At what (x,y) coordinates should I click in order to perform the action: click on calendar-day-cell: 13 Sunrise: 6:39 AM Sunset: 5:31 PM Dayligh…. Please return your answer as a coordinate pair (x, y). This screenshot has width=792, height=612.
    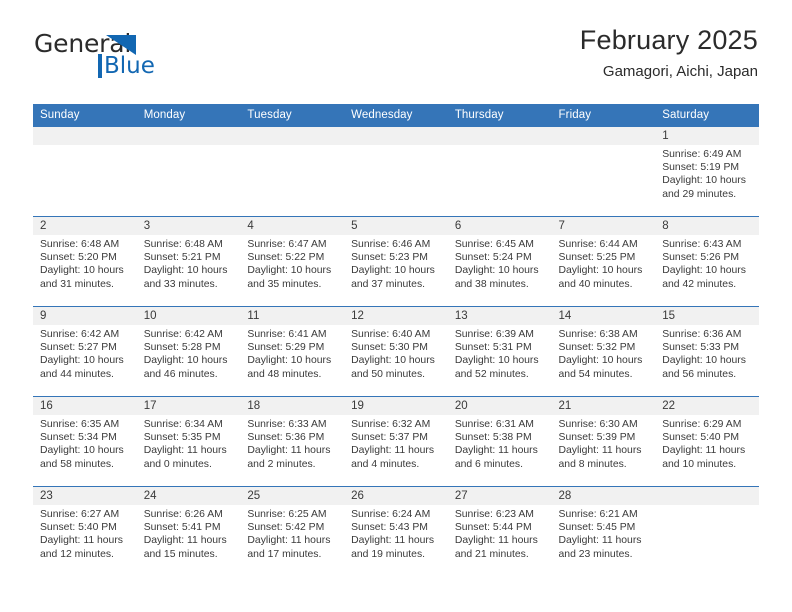
    Looking at the image, I should click on (499, 351).